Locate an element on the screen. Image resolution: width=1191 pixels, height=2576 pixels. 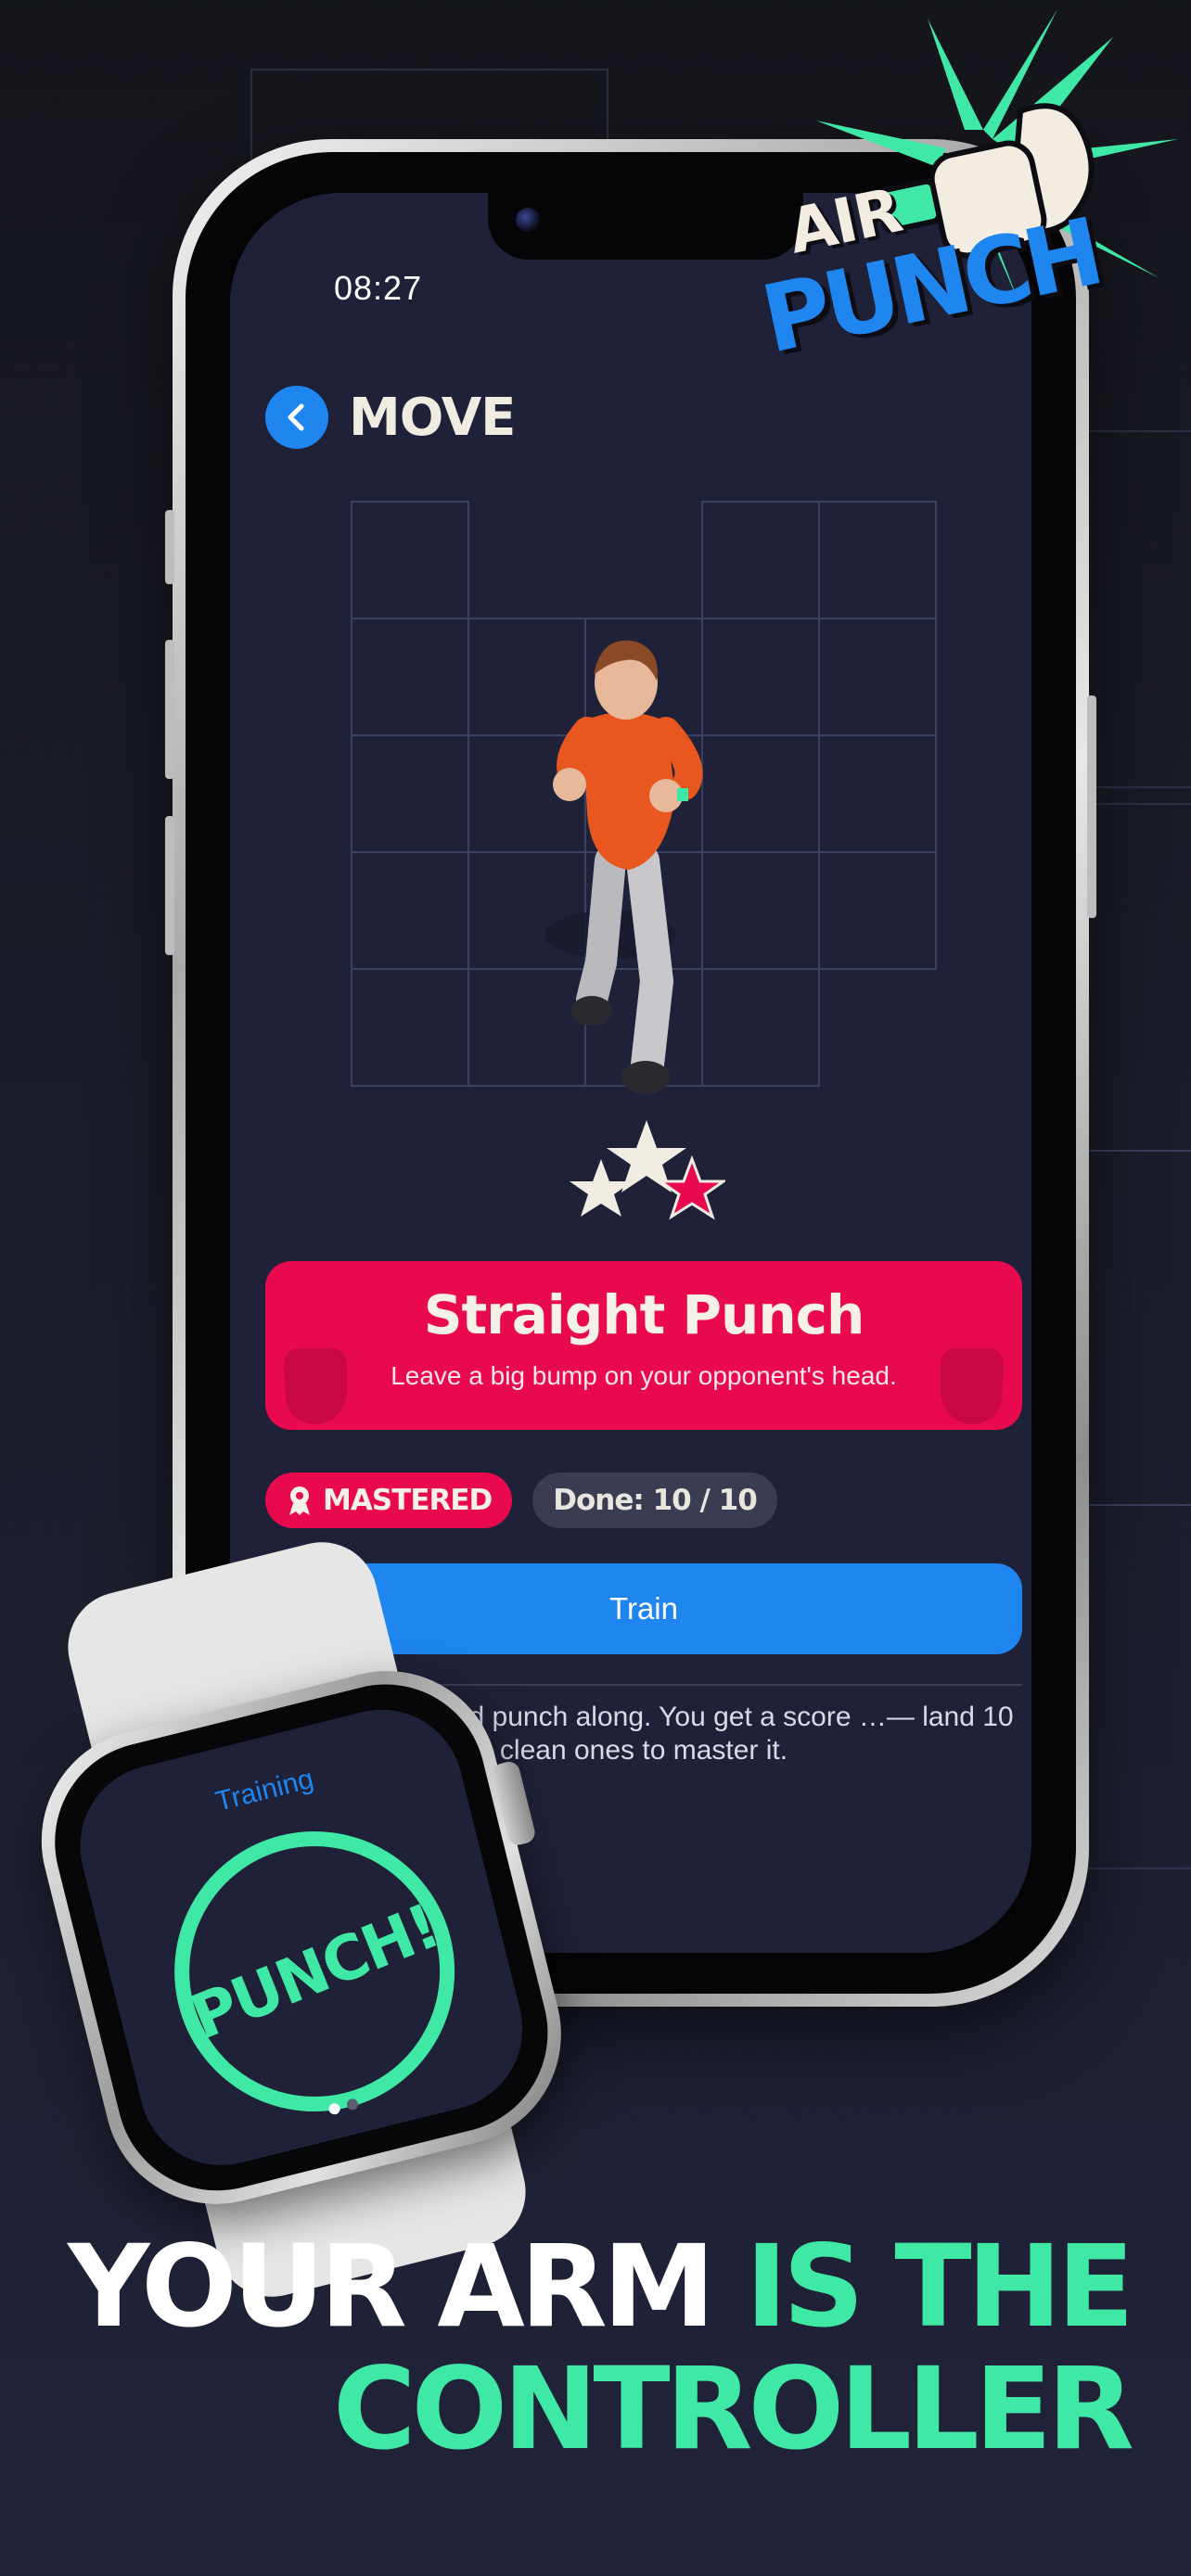
punch-prompt: PUNCH! is located at coordinates (314, 1971).